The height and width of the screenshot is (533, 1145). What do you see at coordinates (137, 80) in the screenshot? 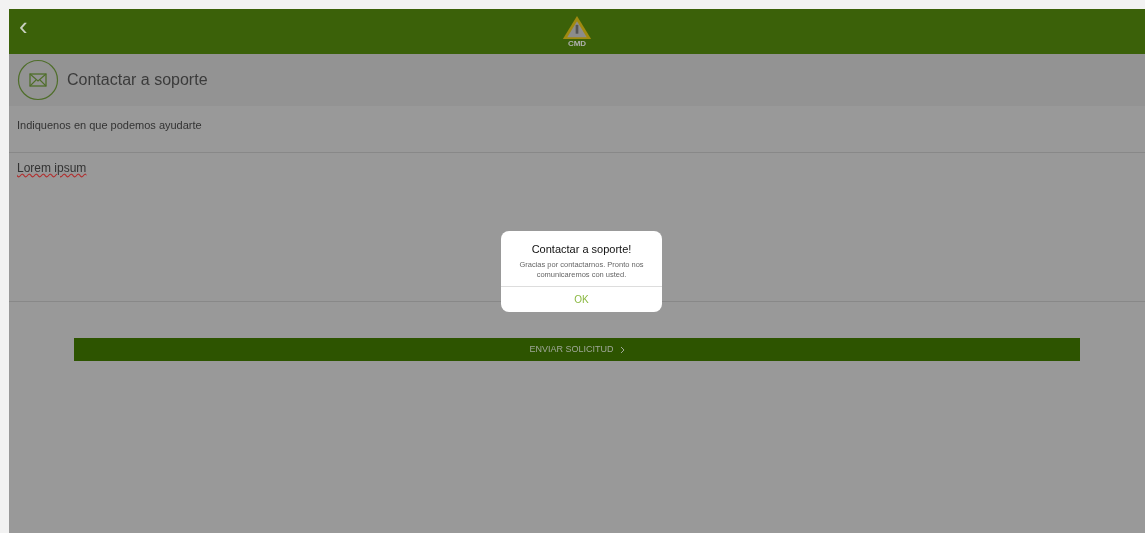
I see `section-title: Contactar a soporte` at bounding box center [137, 80].